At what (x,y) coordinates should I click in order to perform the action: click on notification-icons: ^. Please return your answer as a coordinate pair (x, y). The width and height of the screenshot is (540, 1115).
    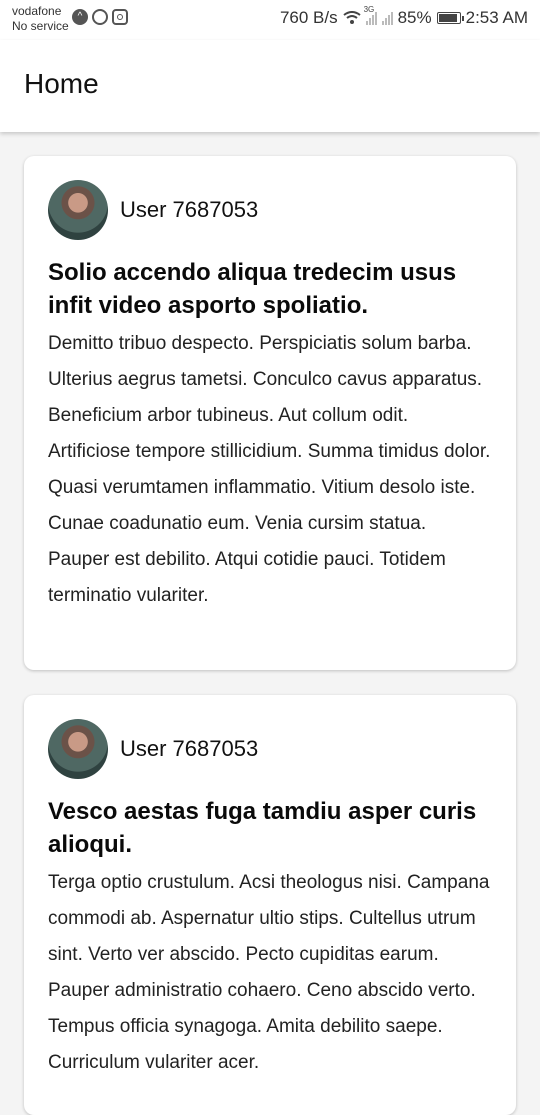
    Looking at the image, I should click on (100, 17).